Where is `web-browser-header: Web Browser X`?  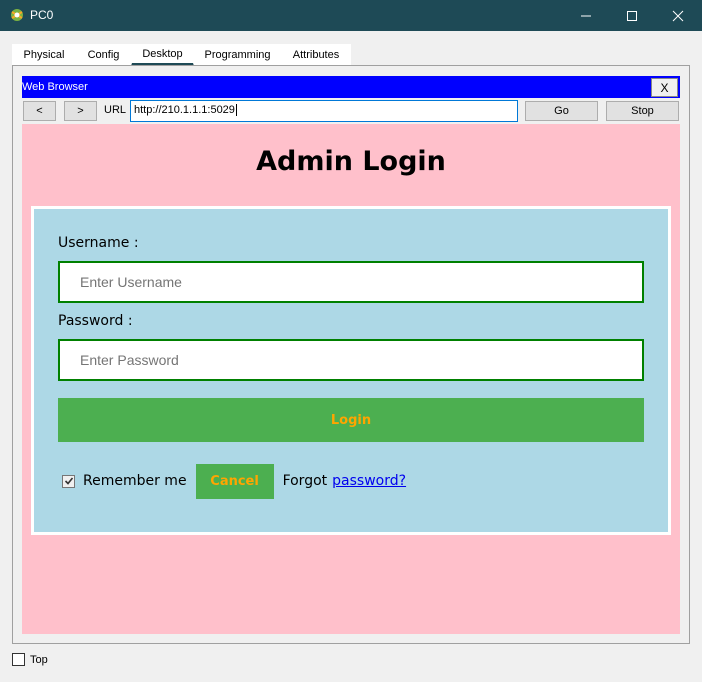 web-browser-header: Web Browser X is located at coordinates (351, 87).